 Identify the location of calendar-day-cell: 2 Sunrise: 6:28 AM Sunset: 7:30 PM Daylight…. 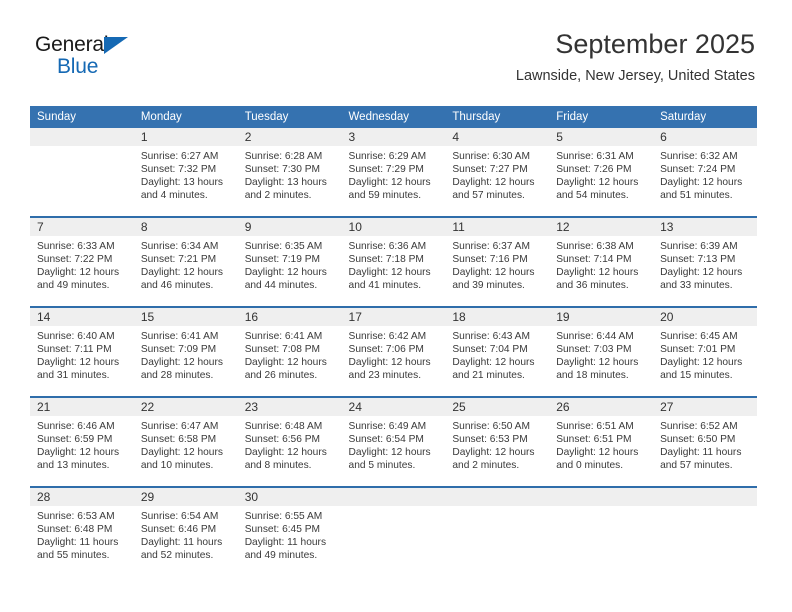
(289, 172).